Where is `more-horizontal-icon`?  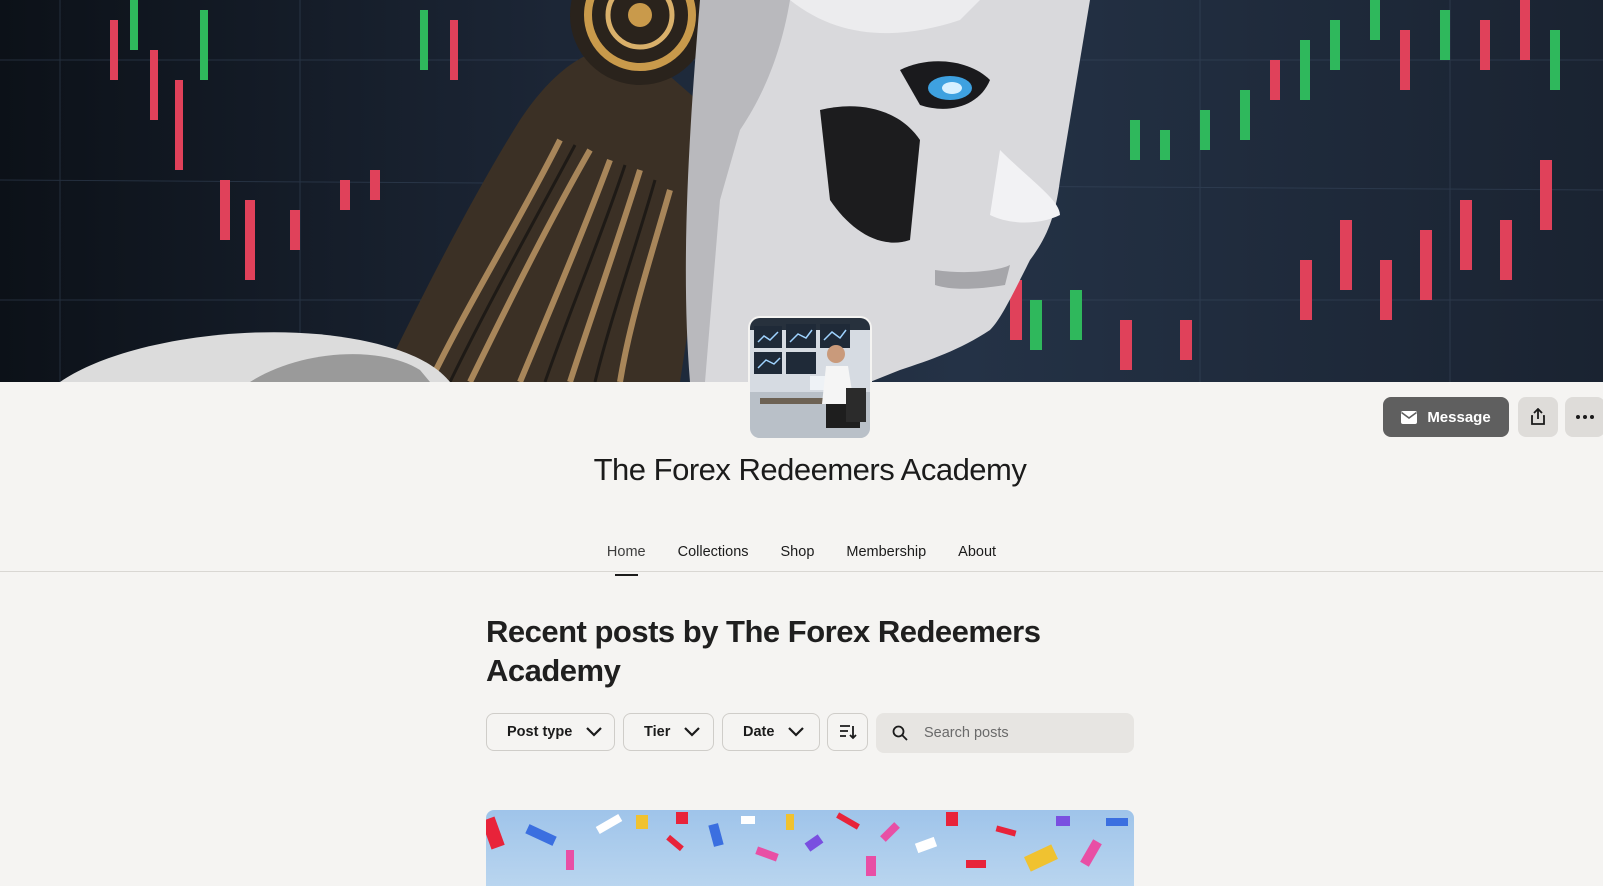 more-horizontal-icon is located at coordinates (1585, 417).